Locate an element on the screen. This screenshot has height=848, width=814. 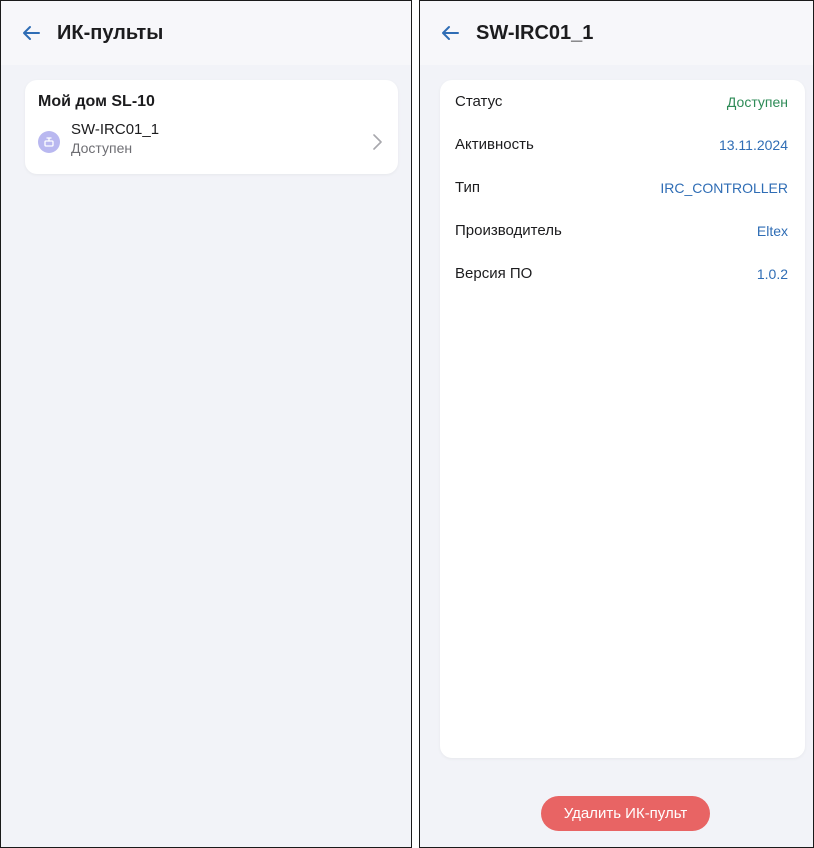
info-label: Версия ПО is located at coordinates (494, 273).